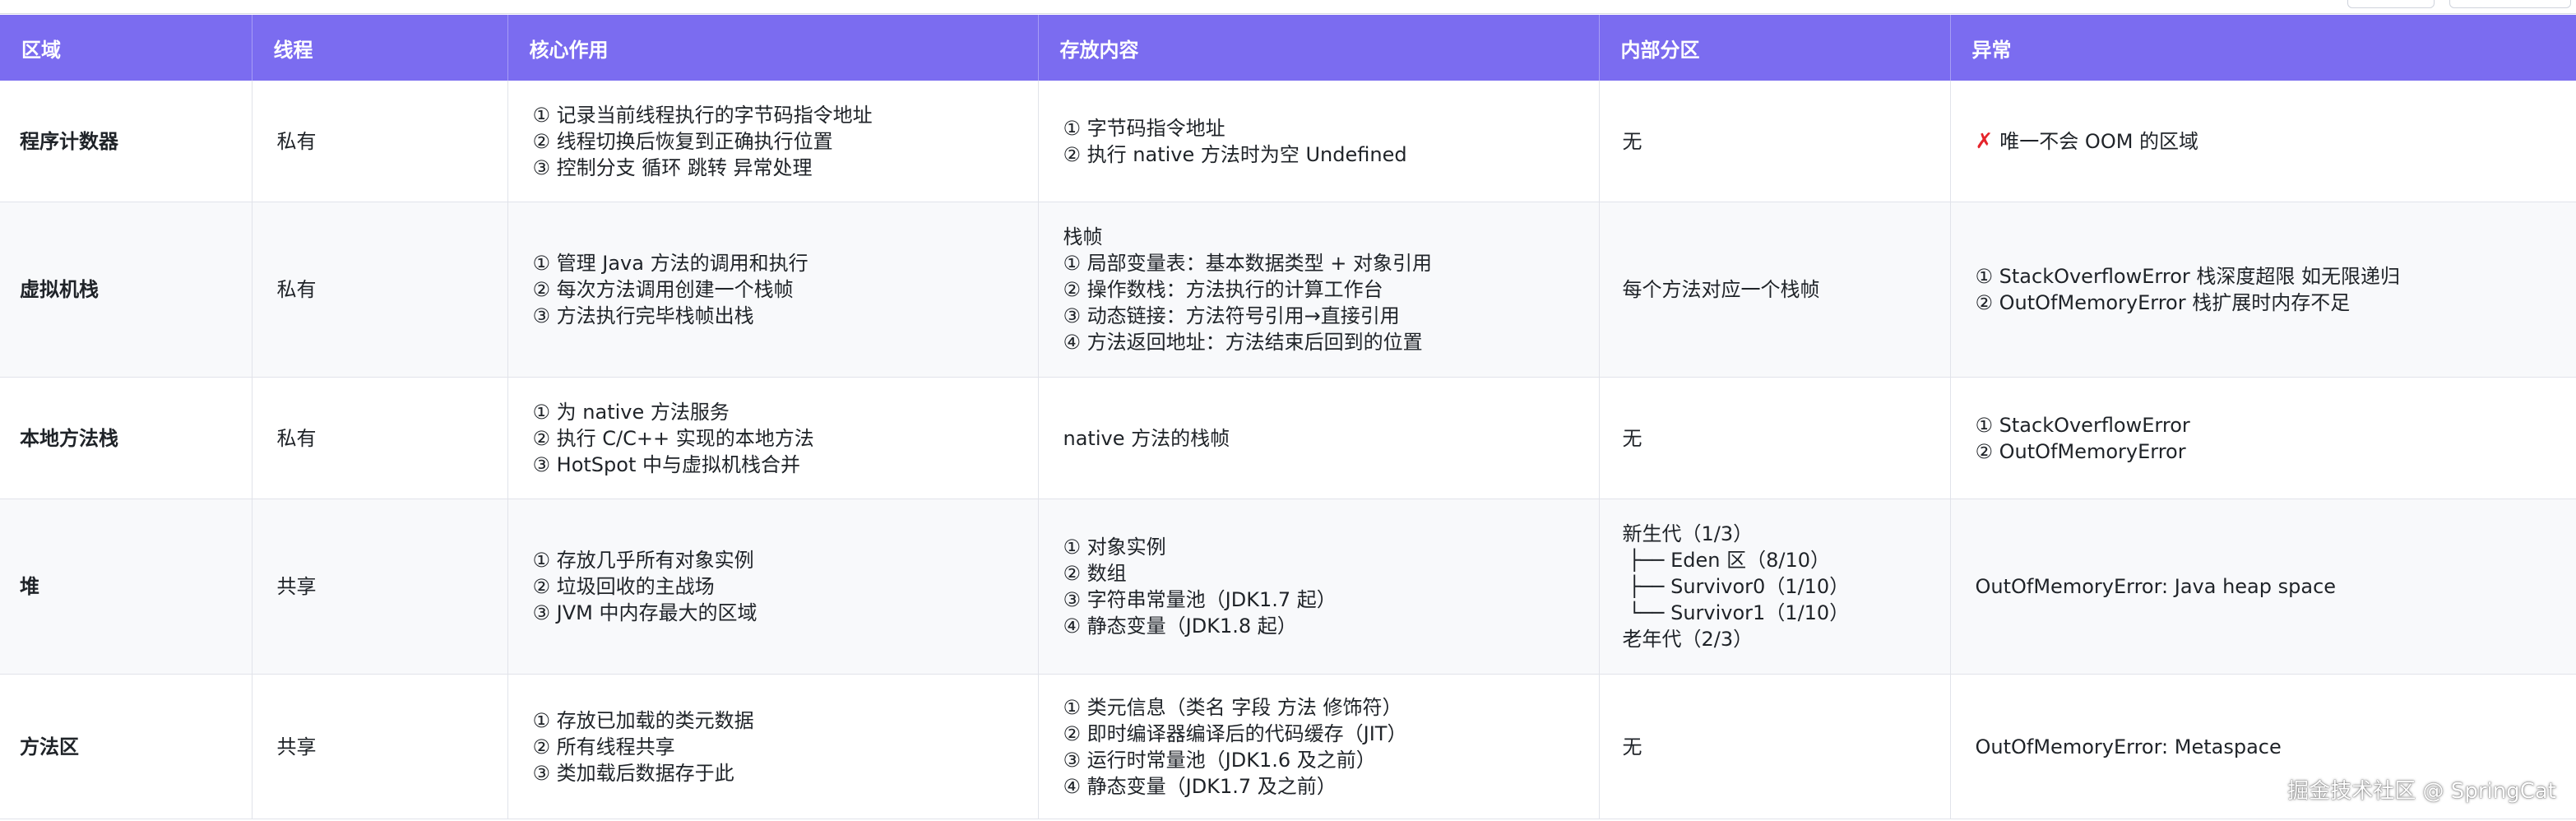  Describe the element at coordinates (2263, 48) in the screenshot. I see `header-exceptions: 异常` at that location.